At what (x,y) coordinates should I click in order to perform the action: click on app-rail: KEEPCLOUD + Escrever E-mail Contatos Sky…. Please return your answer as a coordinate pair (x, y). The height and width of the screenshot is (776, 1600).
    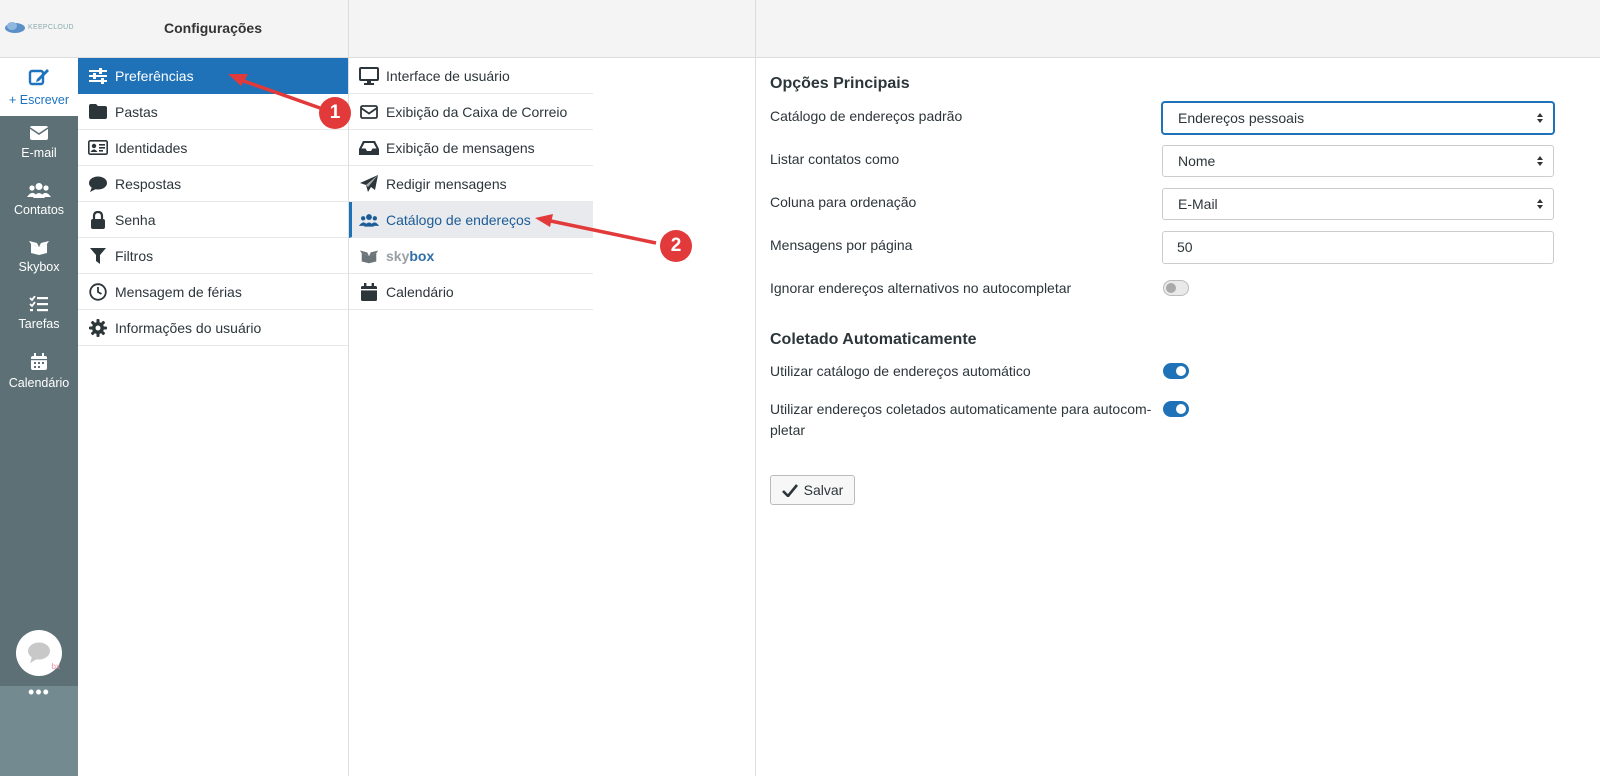
    Looking at the image, I should click on (39, 388).